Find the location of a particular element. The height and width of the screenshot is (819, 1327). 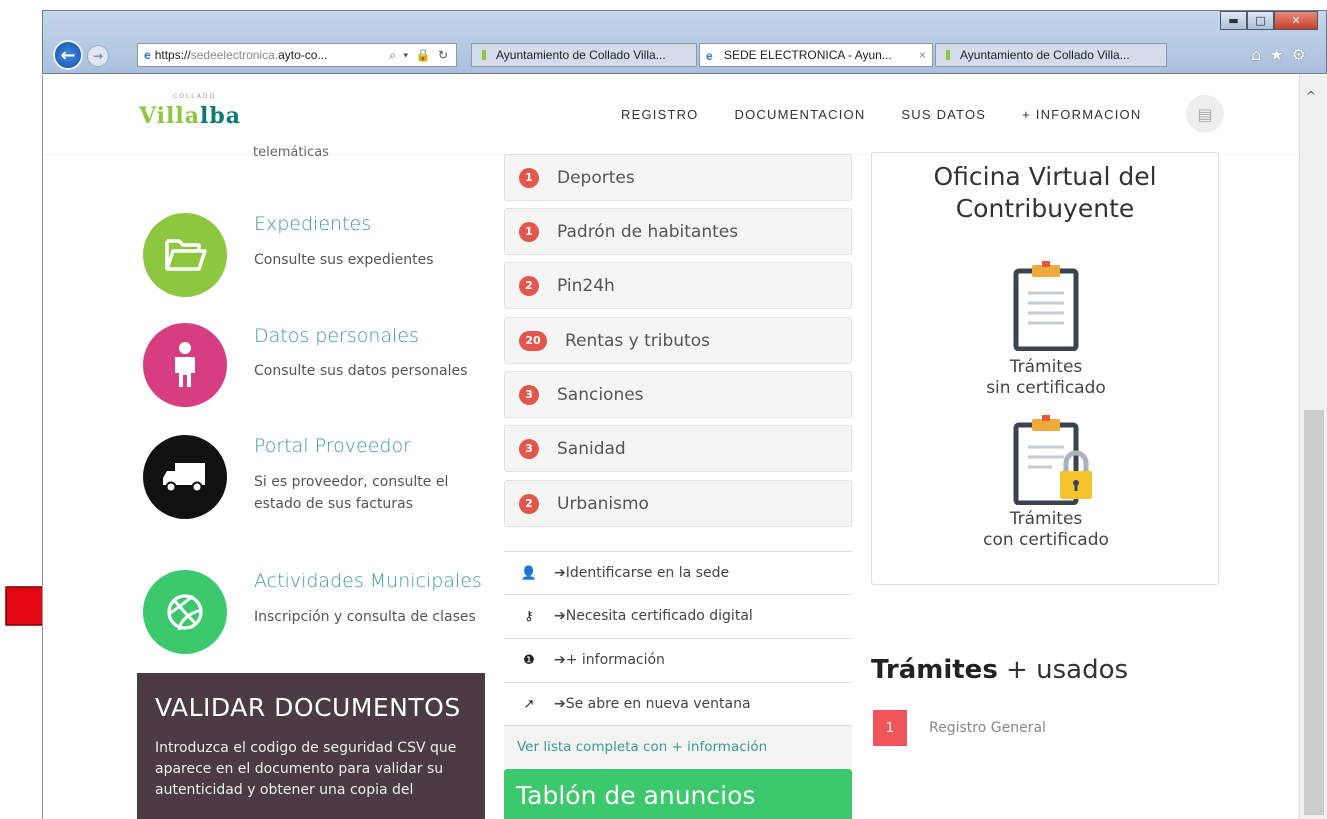

actividades-circle is located at coordinates (185, 612).